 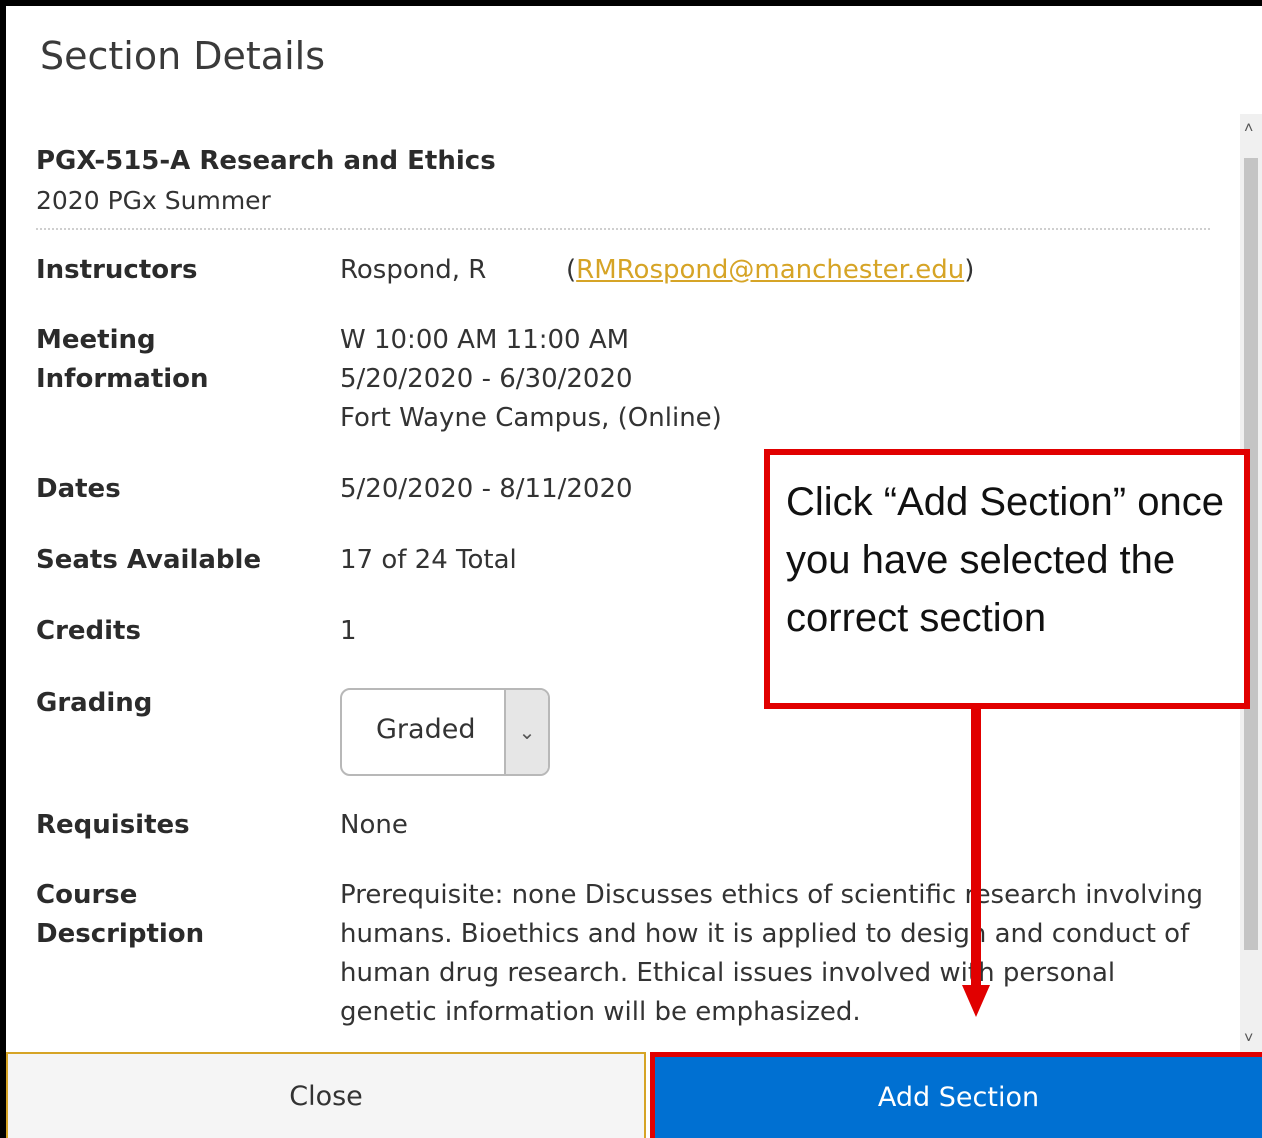 What do you see at coordinates (113, 825) in the screenshot?
I see `requisites-label: Requisites` at bounding box center [113, 825].